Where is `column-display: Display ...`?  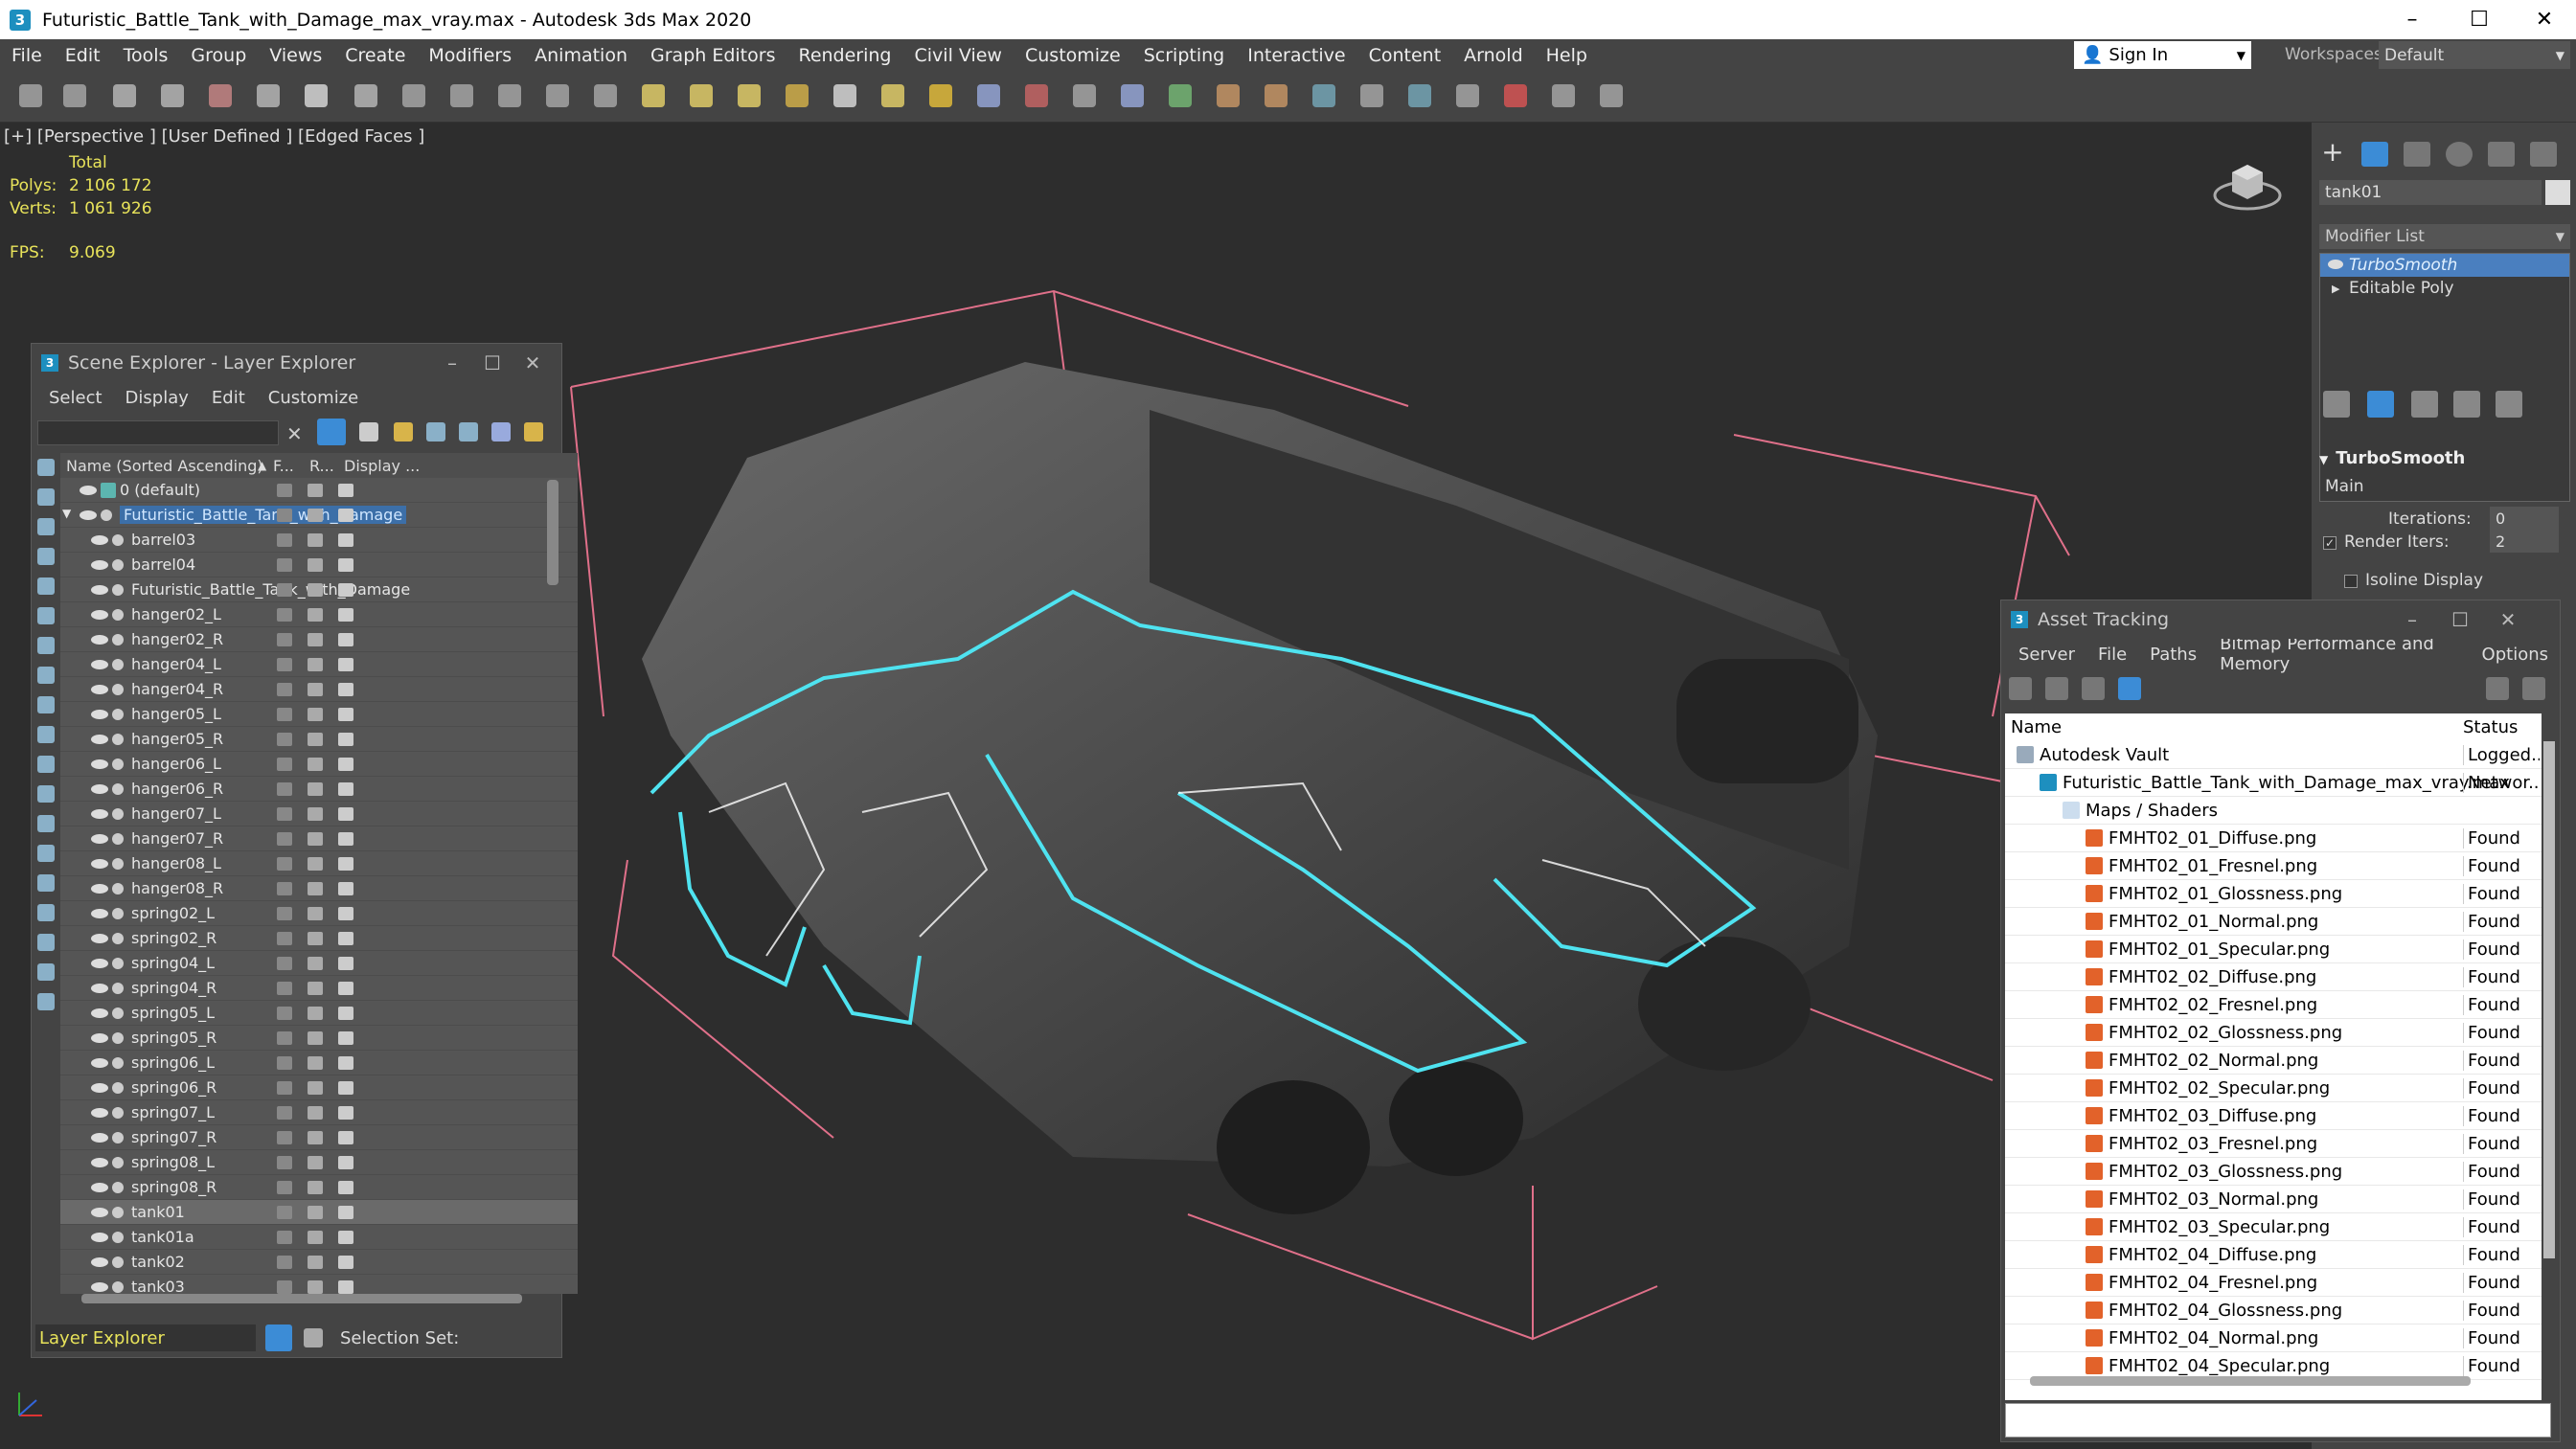 column-display: Display ... is located at coordinates (382, 466).